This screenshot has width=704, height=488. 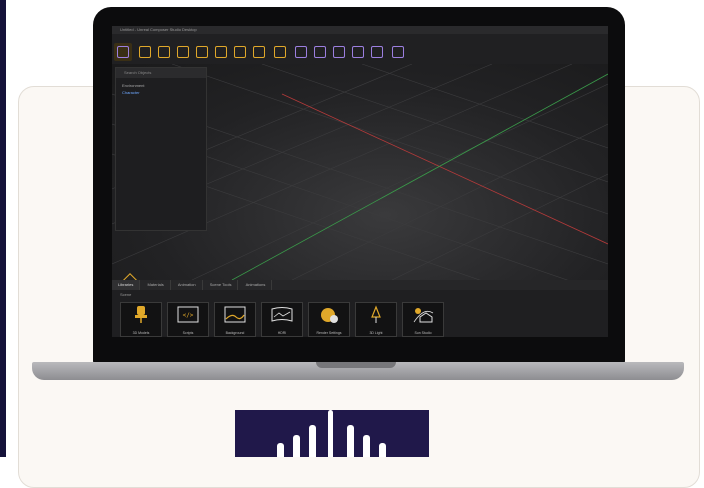 What do you see at coordinates (280, 52) in the screenshot?
I see `globe-tool-button` at bounding box center [280, 52].